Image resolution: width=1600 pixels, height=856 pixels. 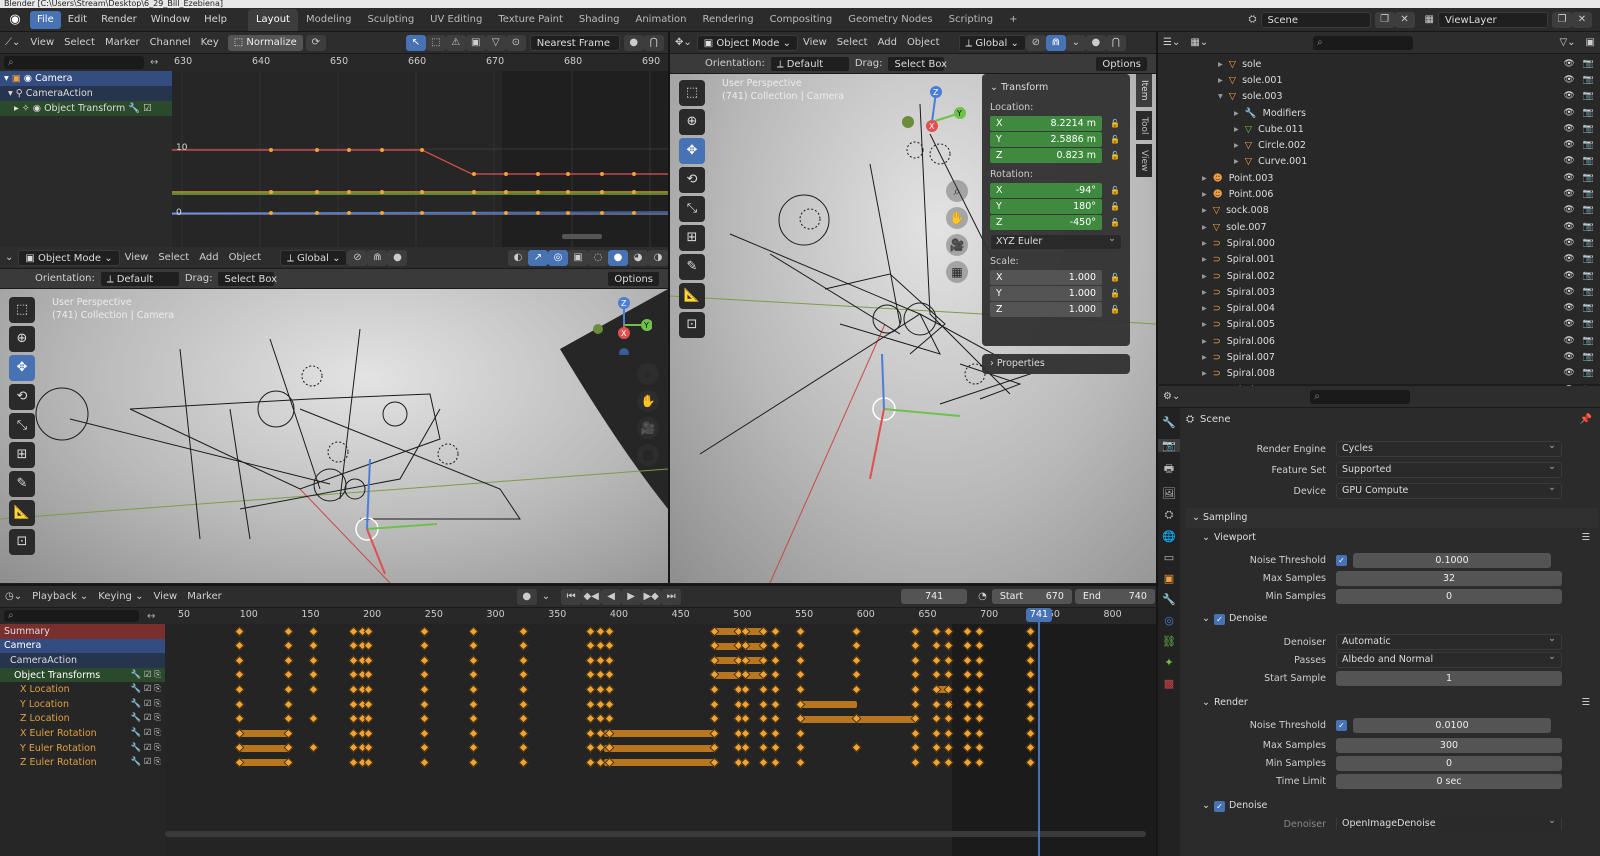 I want to click on vp2-options-dropdown: Options, so click(x=1121, y=63).